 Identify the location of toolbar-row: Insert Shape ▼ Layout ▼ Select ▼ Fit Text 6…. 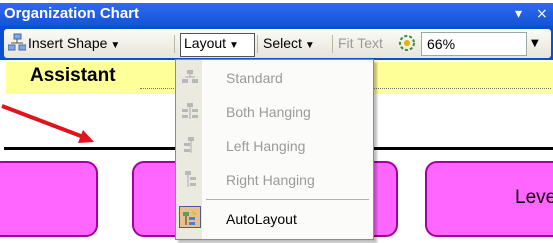
(277, 43).